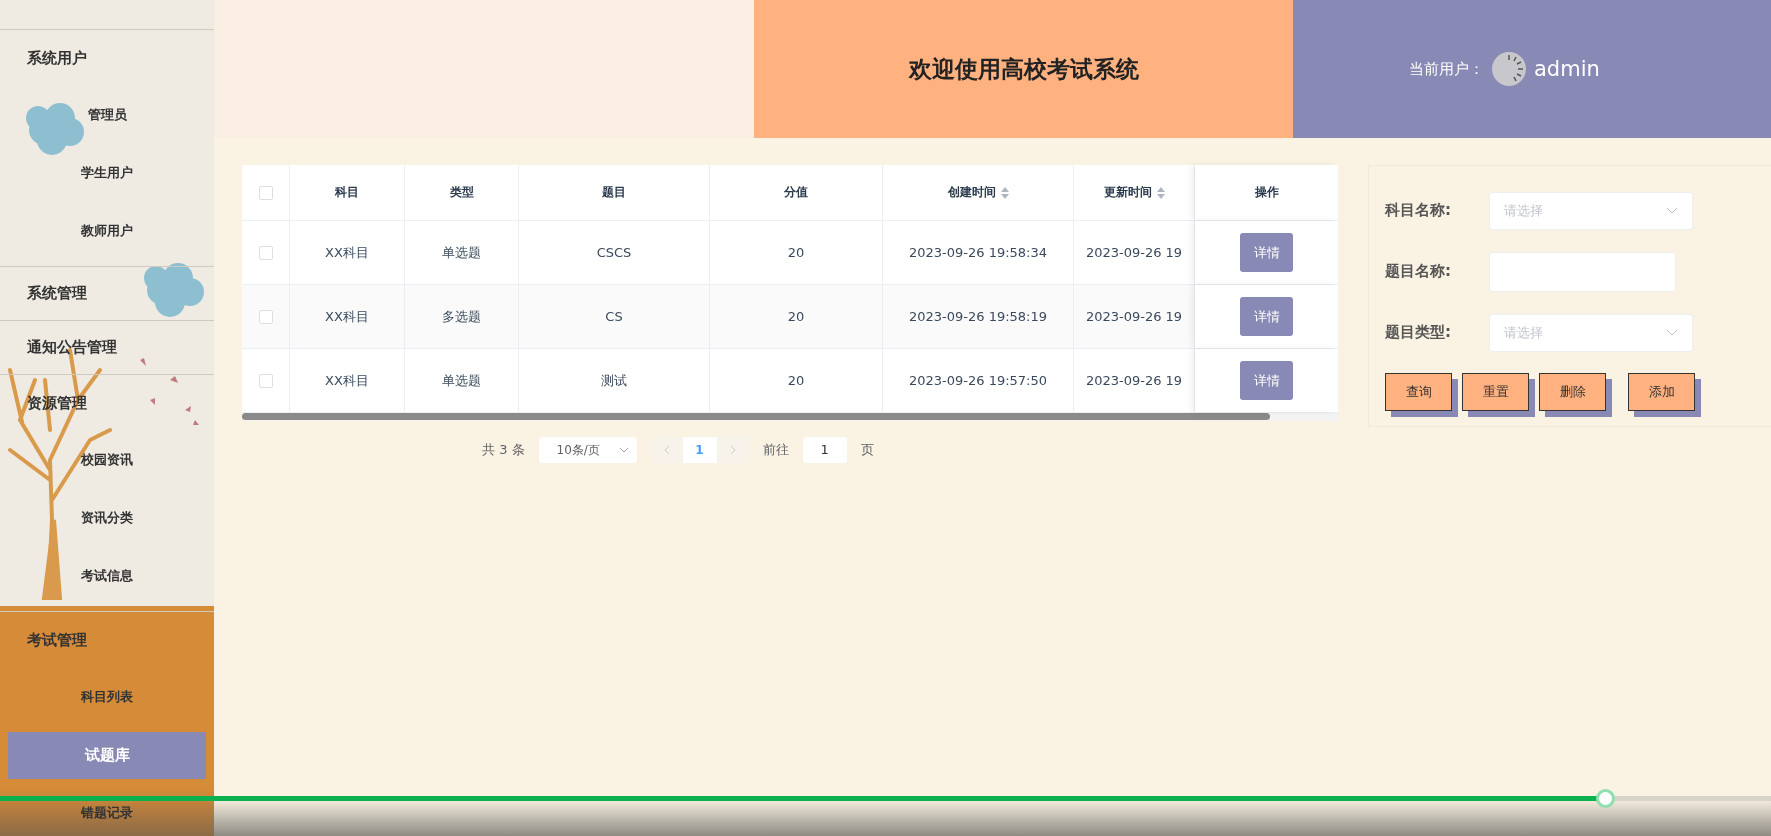  Describe the element at coordinates (461, 316) in the screenshot. I see `table-cell: 多选题` at that location.